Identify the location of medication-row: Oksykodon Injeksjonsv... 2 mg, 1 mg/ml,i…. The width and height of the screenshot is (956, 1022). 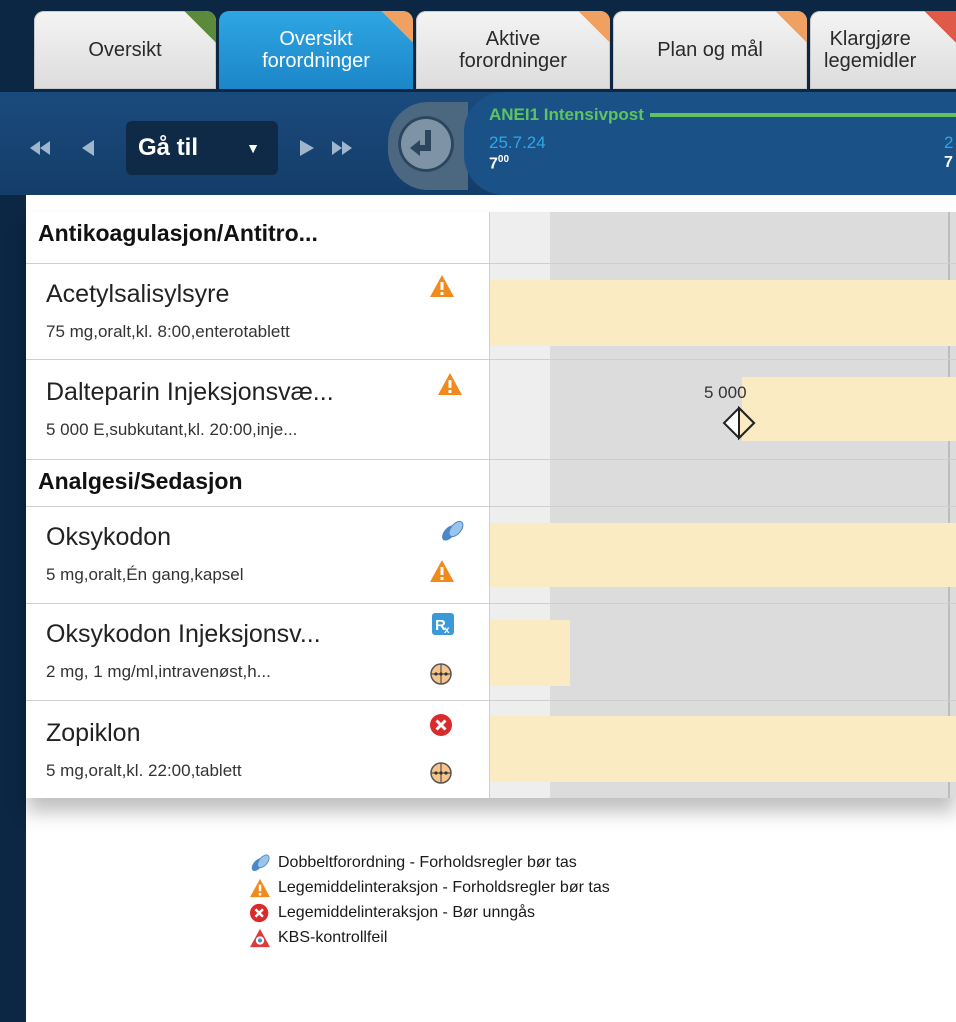
(258, 652).